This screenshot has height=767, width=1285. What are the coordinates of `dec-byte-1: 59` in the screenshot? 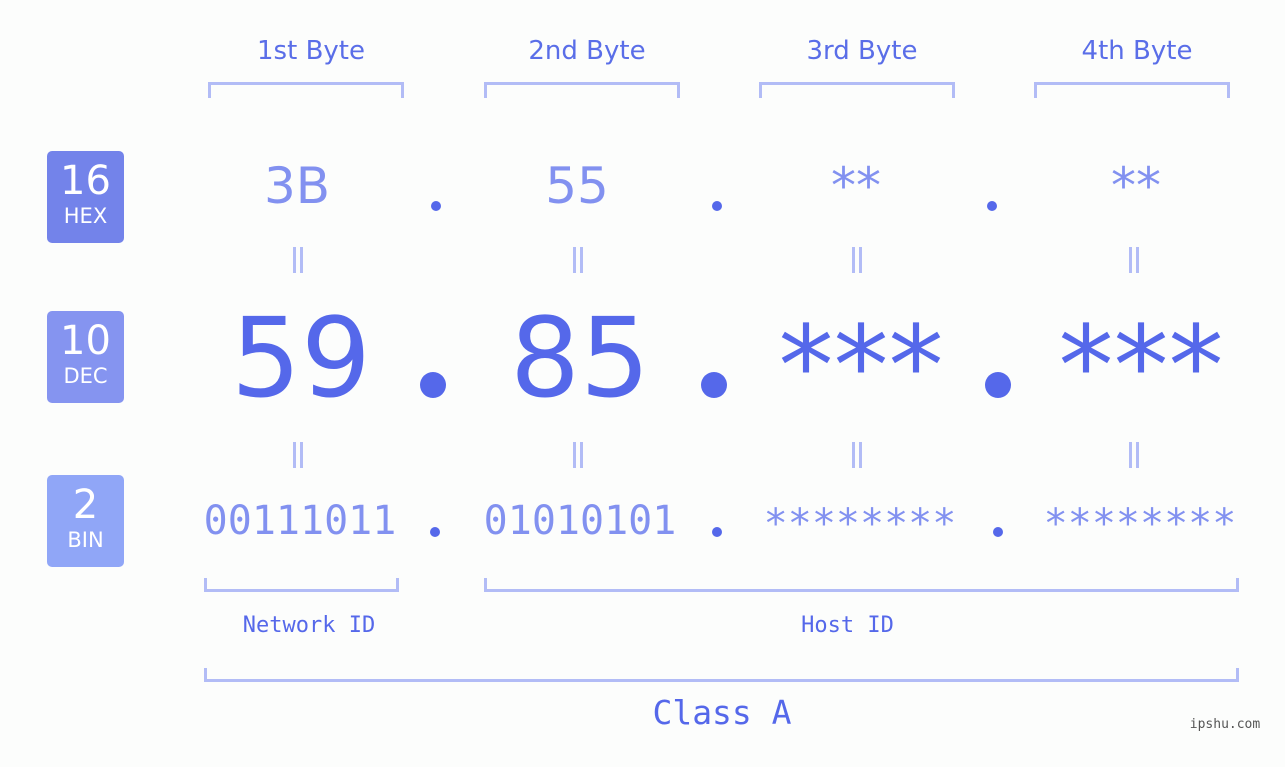 It's located at (301, 358).